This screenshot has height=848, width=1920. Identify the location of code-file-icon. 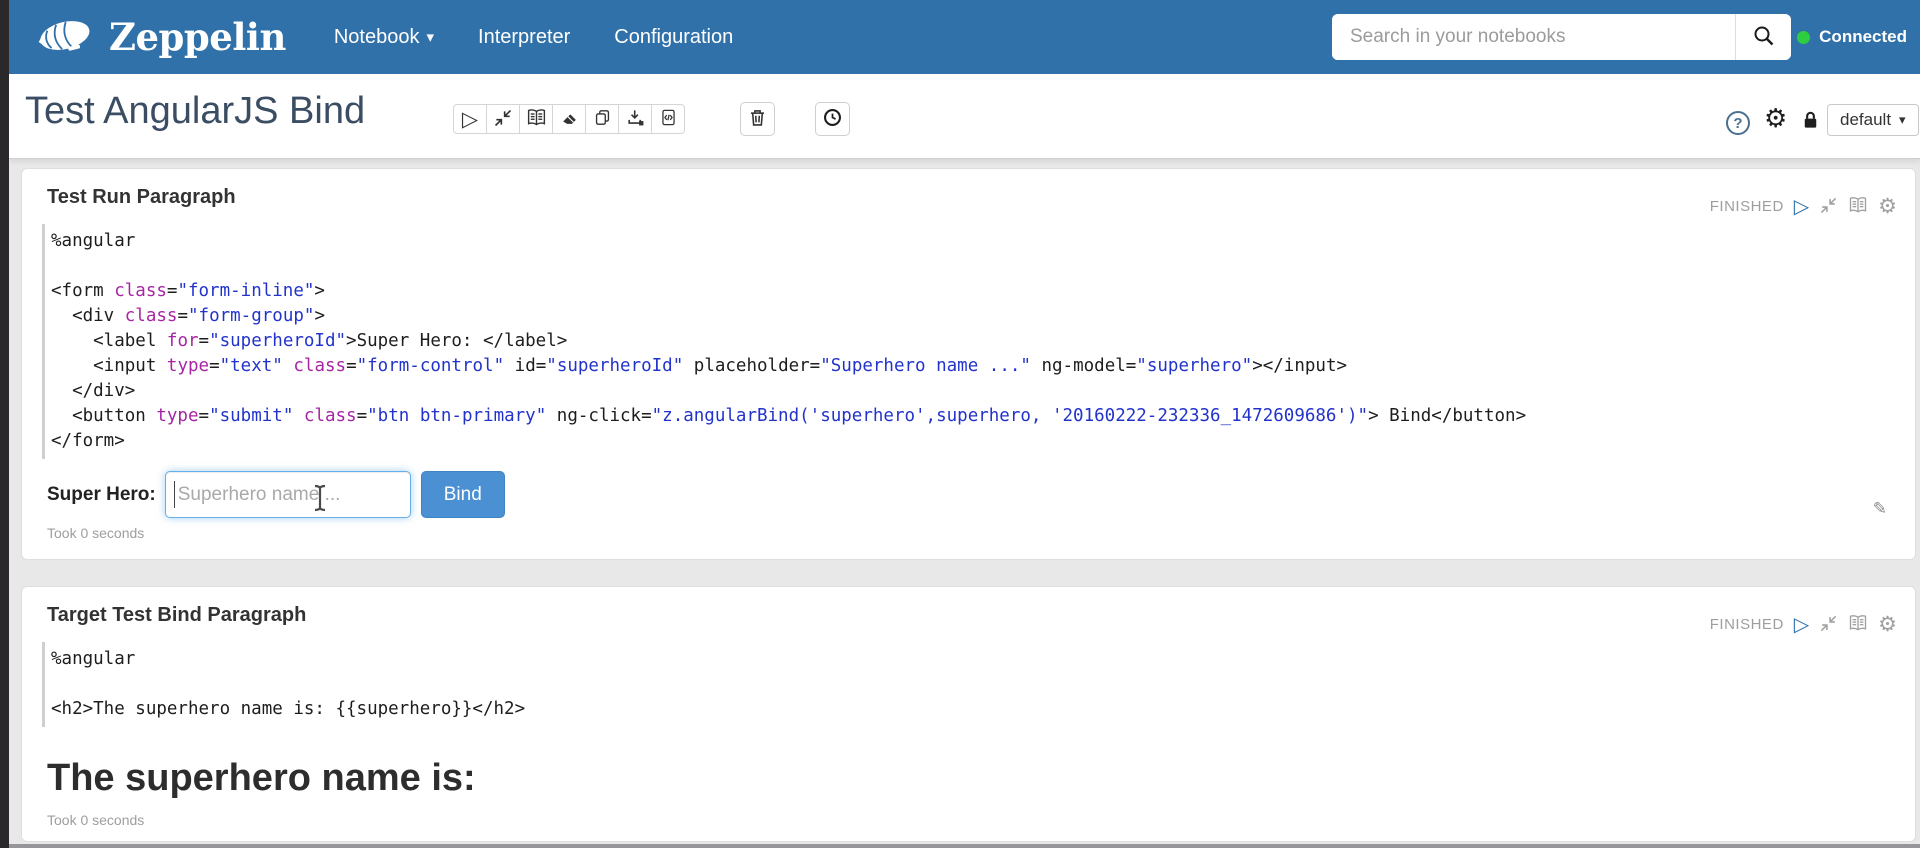
(668, 119).